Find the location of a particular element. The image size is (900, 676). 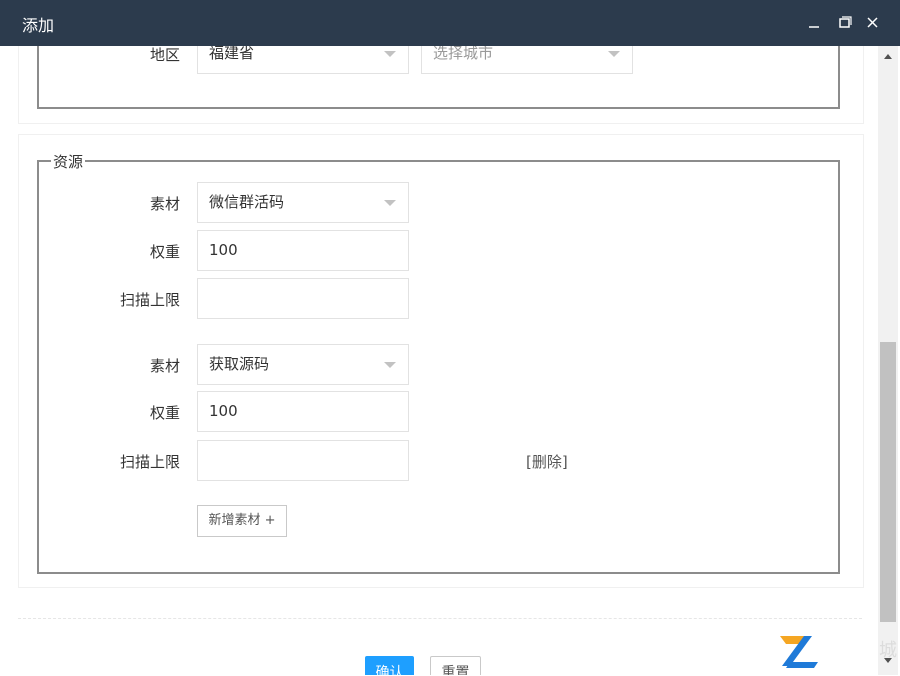

window-titlebar: 添加 is located at coordinates (450, 23).